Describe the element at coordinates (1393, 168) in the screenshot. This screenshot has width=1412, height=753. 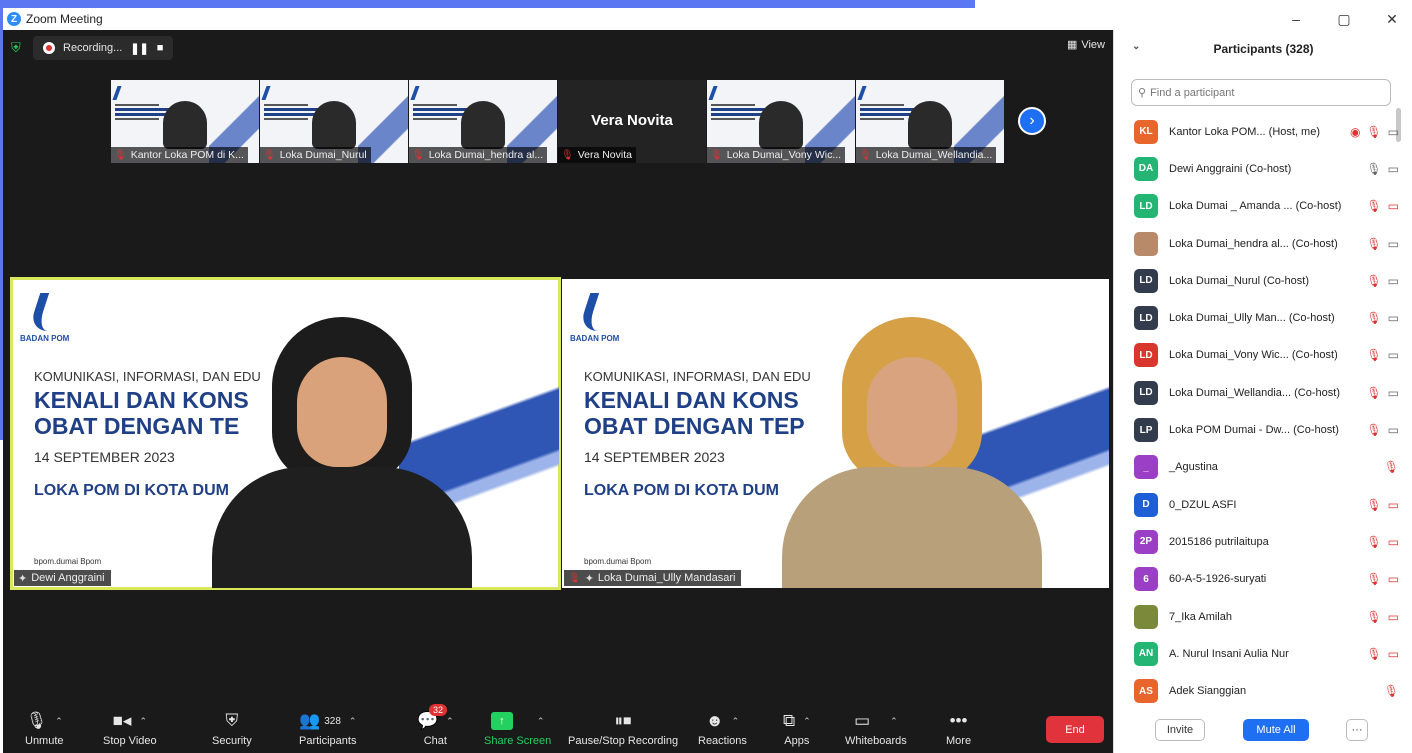
I see `video-icon: ▭` at that location.